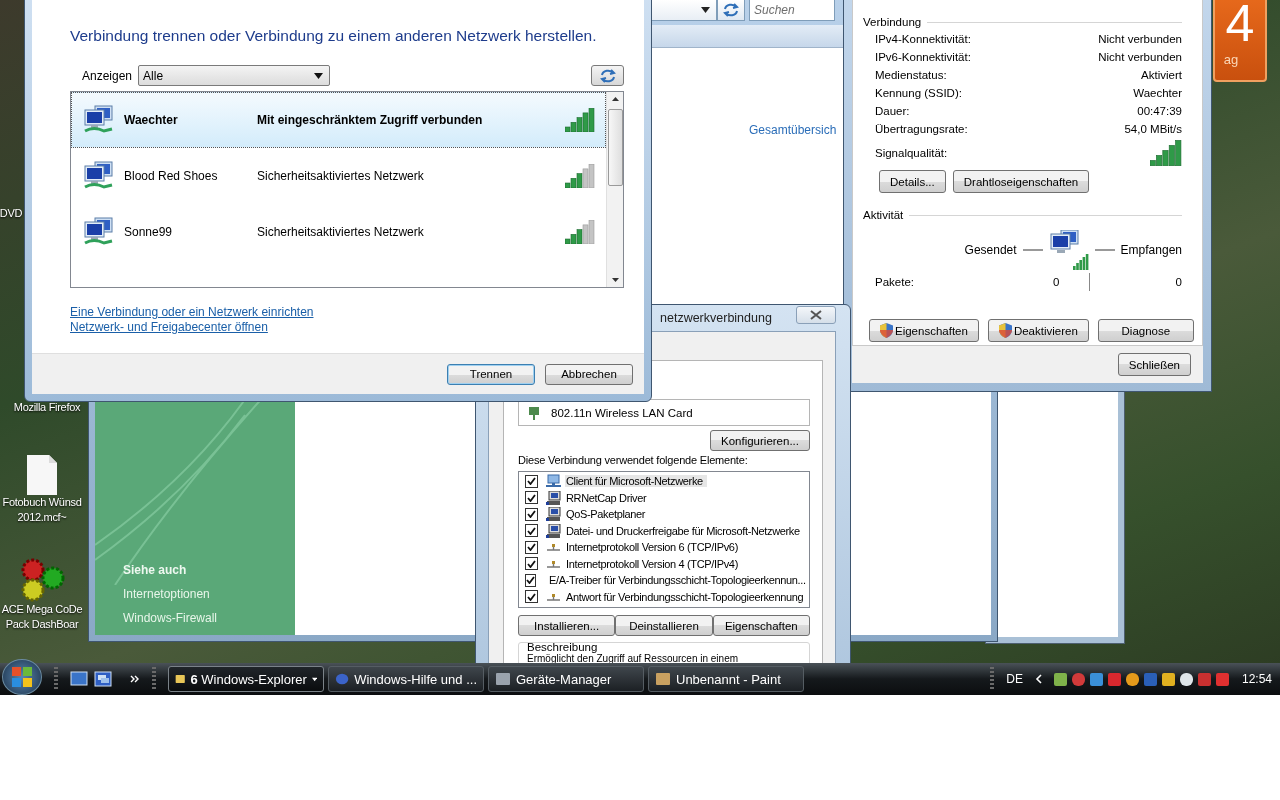  What do you see at coordinates (892, 22) in the screenshot?
I see `group-heading: Verbindung` at bounding box center [892, 22].